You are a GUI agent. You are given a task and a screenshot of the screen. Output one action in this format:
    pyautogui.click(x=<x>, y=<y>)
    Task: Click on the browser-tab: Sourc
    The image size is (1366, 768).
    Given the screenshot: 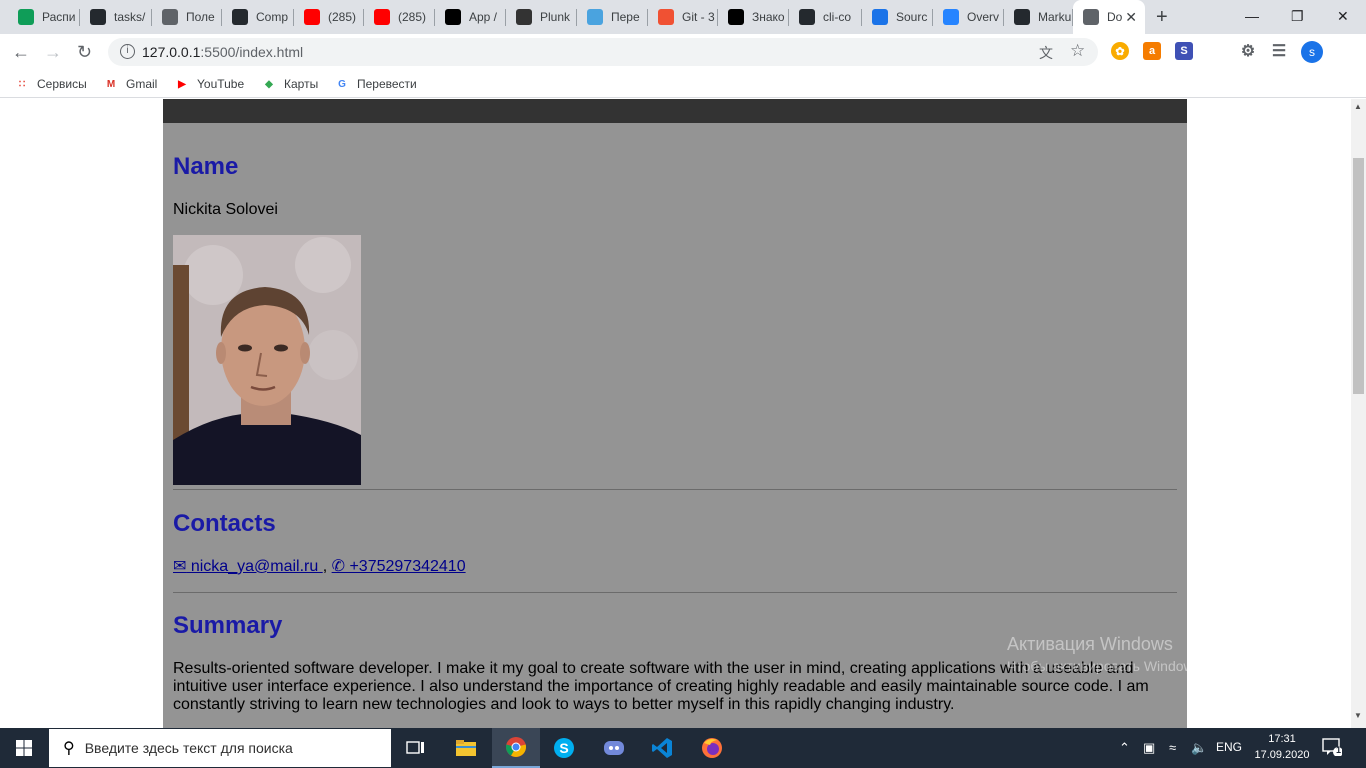 What is the action you would take?
    pyautogui.click(x=897, y=17)
    